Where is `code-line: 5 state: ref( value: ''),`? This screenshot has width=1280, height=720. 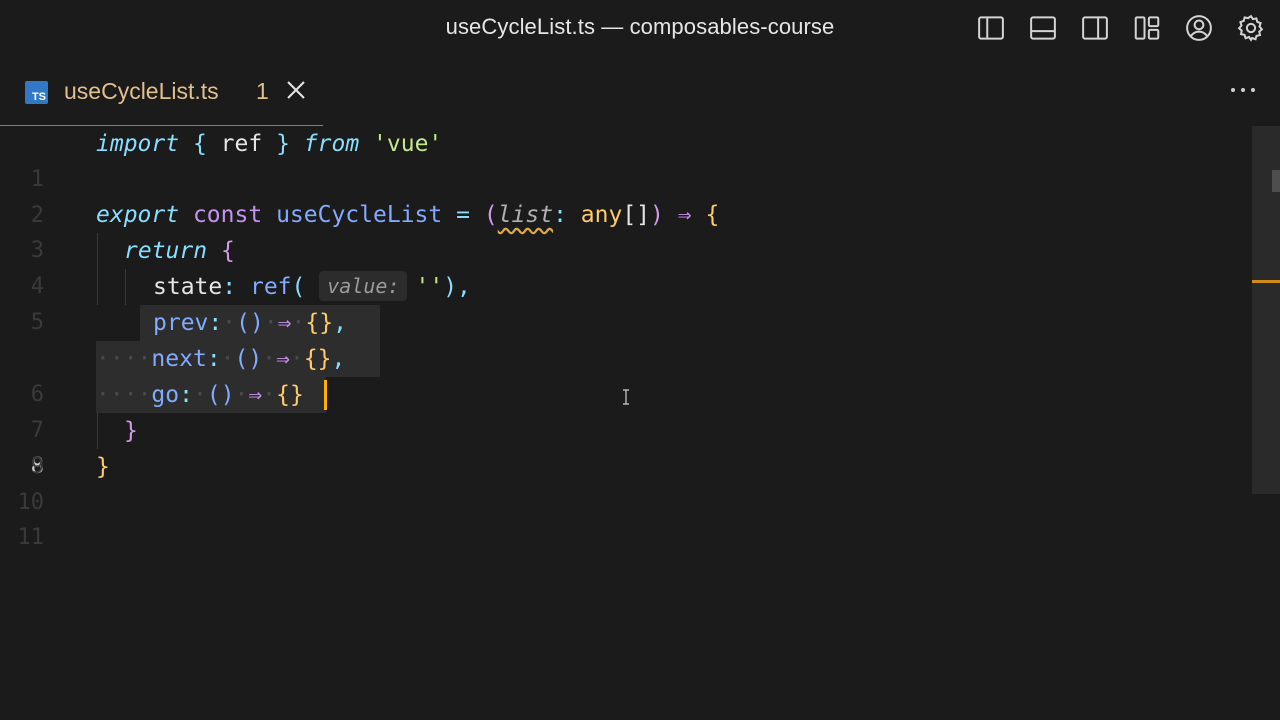 code-line: 5 state: ref( value: ''), is located at coordinates (625, 302).